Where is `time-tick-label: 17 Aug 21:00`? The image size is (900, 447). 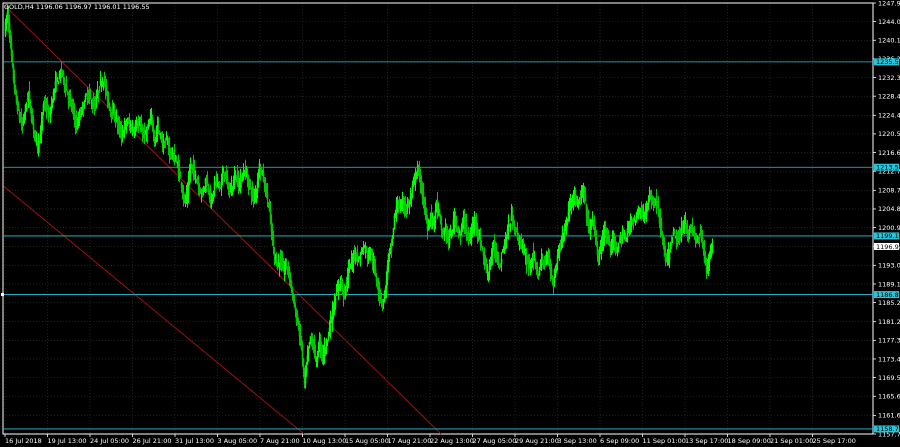 time-tick-label: 17 Aug 21:00 is located at coordinates (410, 441).